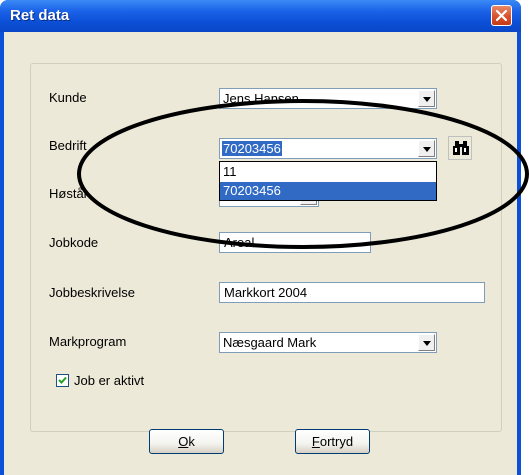  What do you see at coordinates (426, 342) in the screenshot?
I see `markprogram-dropdown-button` at bounding box center [426, 342].